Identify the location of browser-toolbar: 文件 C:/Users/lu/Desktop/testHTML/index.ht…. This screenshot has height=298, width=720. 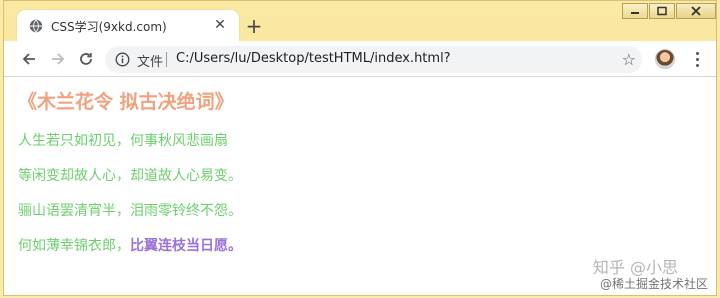
(360, 59).